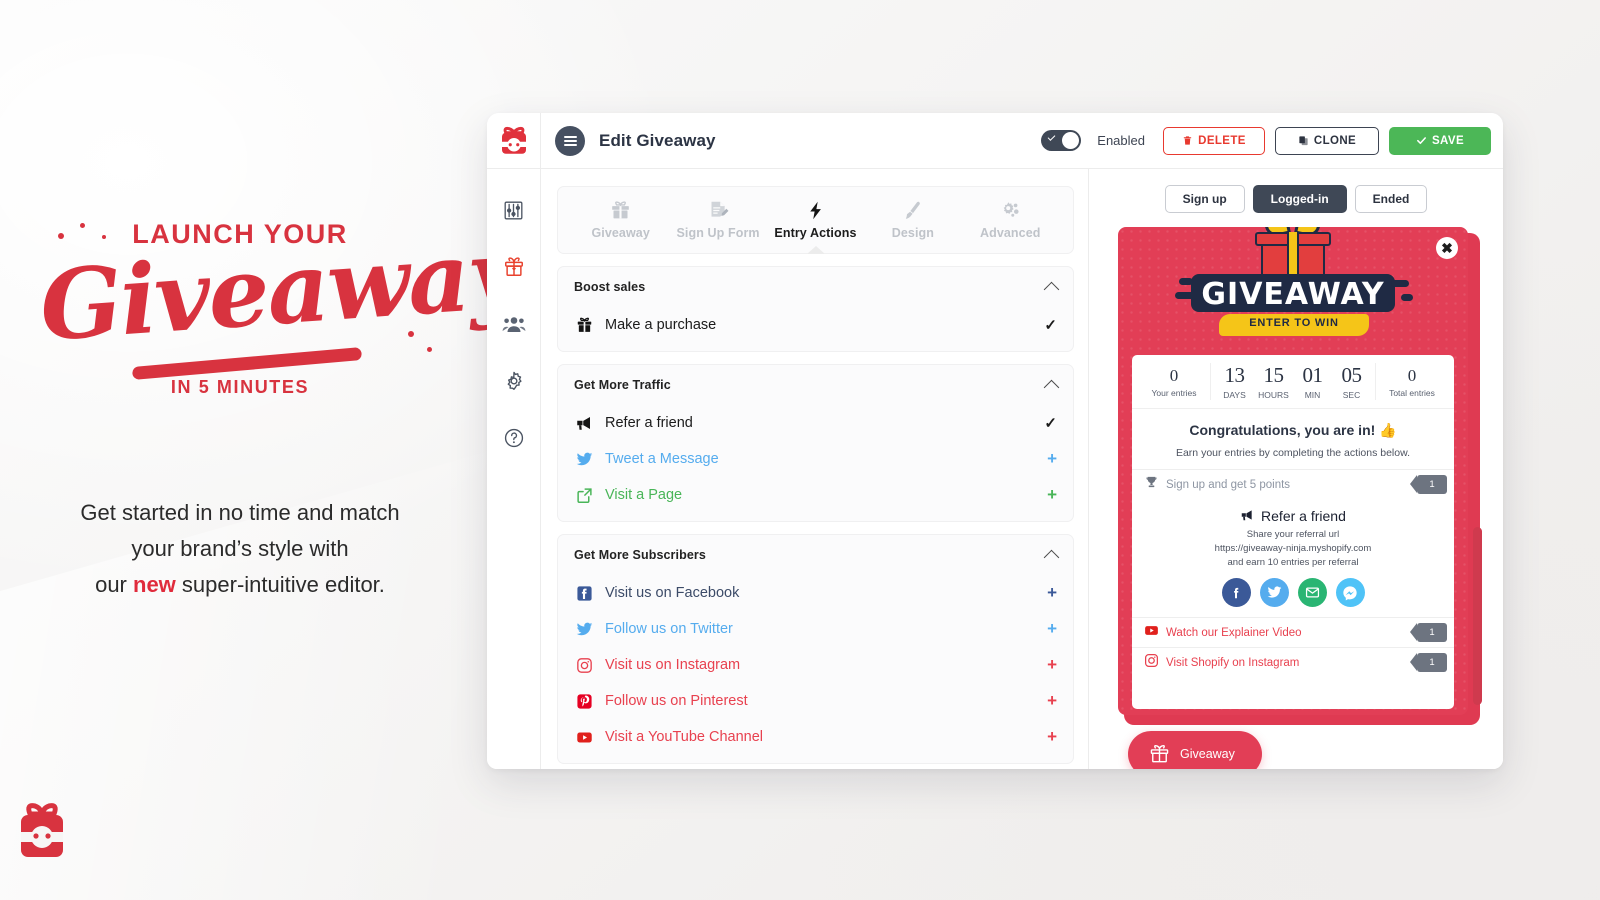  I want to click on preview-tab-logged-in: Logged-in, so click(1299, 199).